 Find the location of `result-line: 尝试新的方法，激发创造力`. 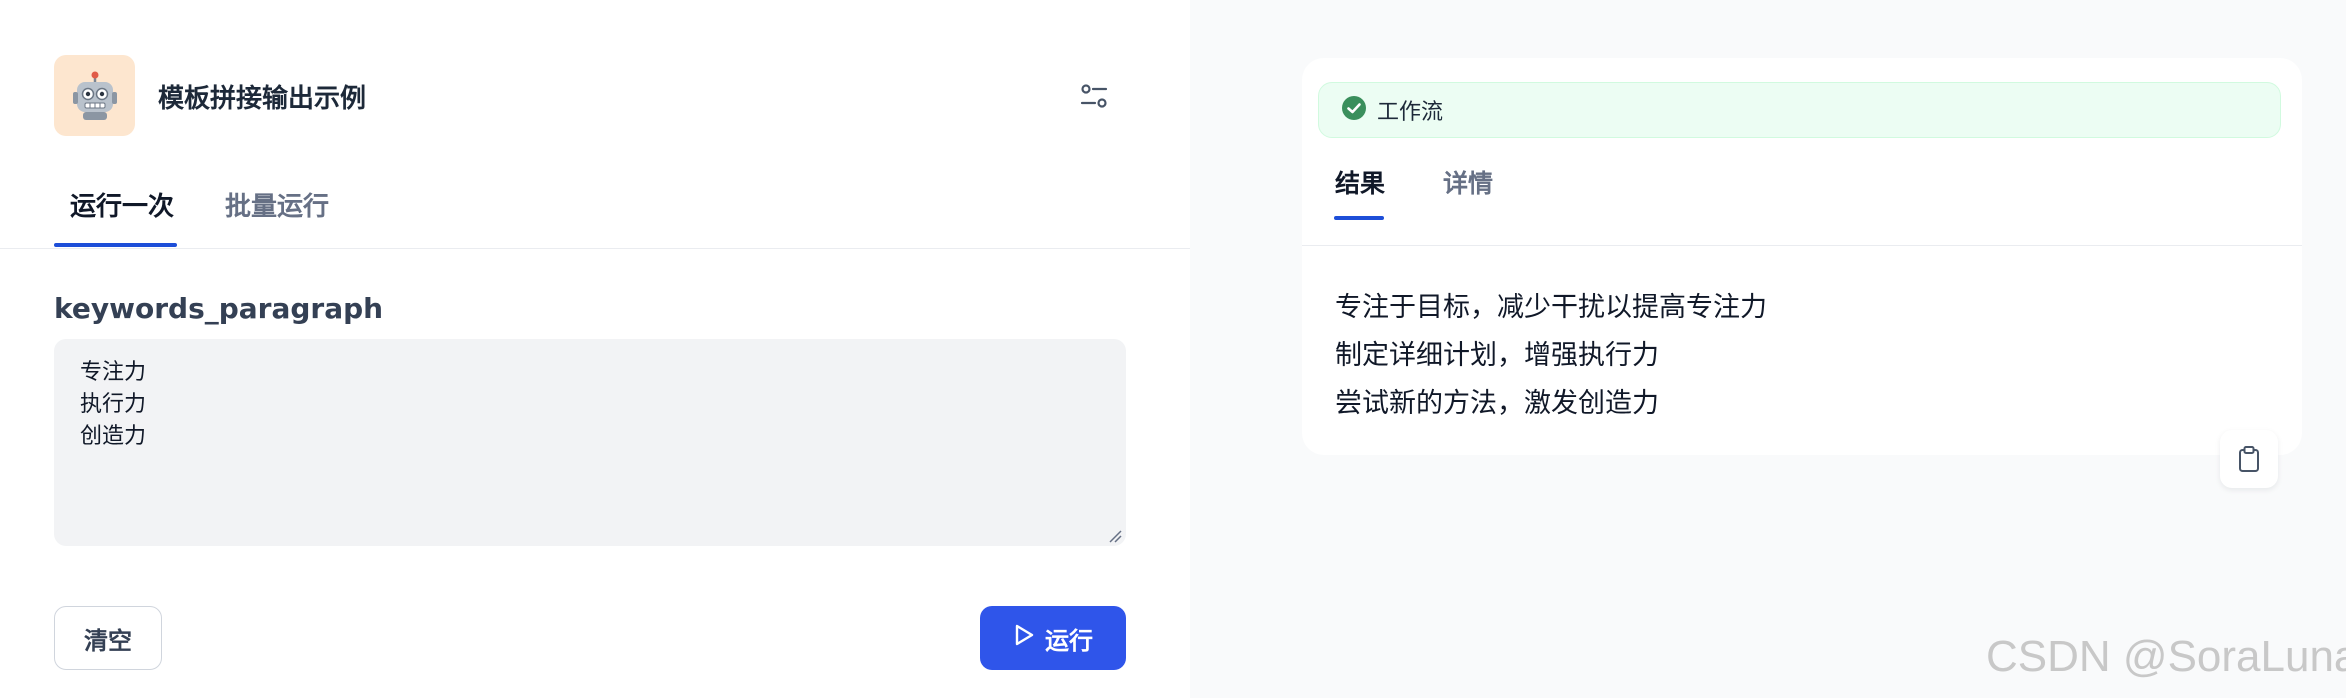

result-line: 尝试新的方法，激发创造力 is located at coordinates (1497, 403).